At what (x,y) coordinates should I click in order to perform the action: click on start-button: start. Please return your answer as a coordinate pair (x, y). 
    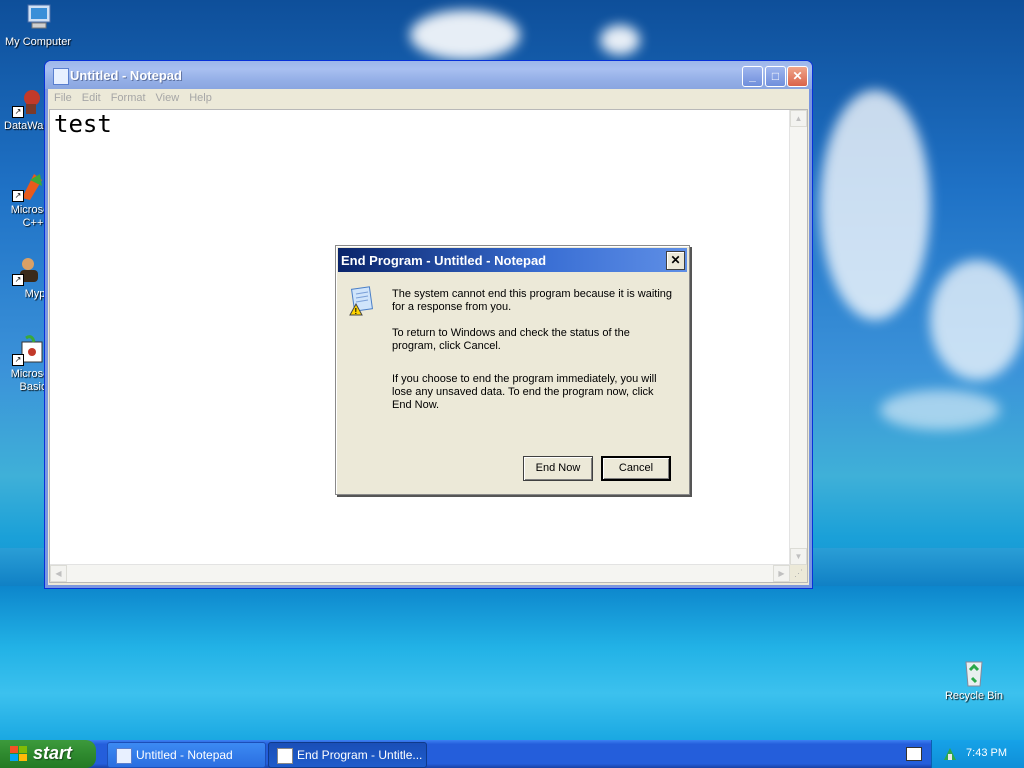
    Looking at the image, I should click on (48, 754).